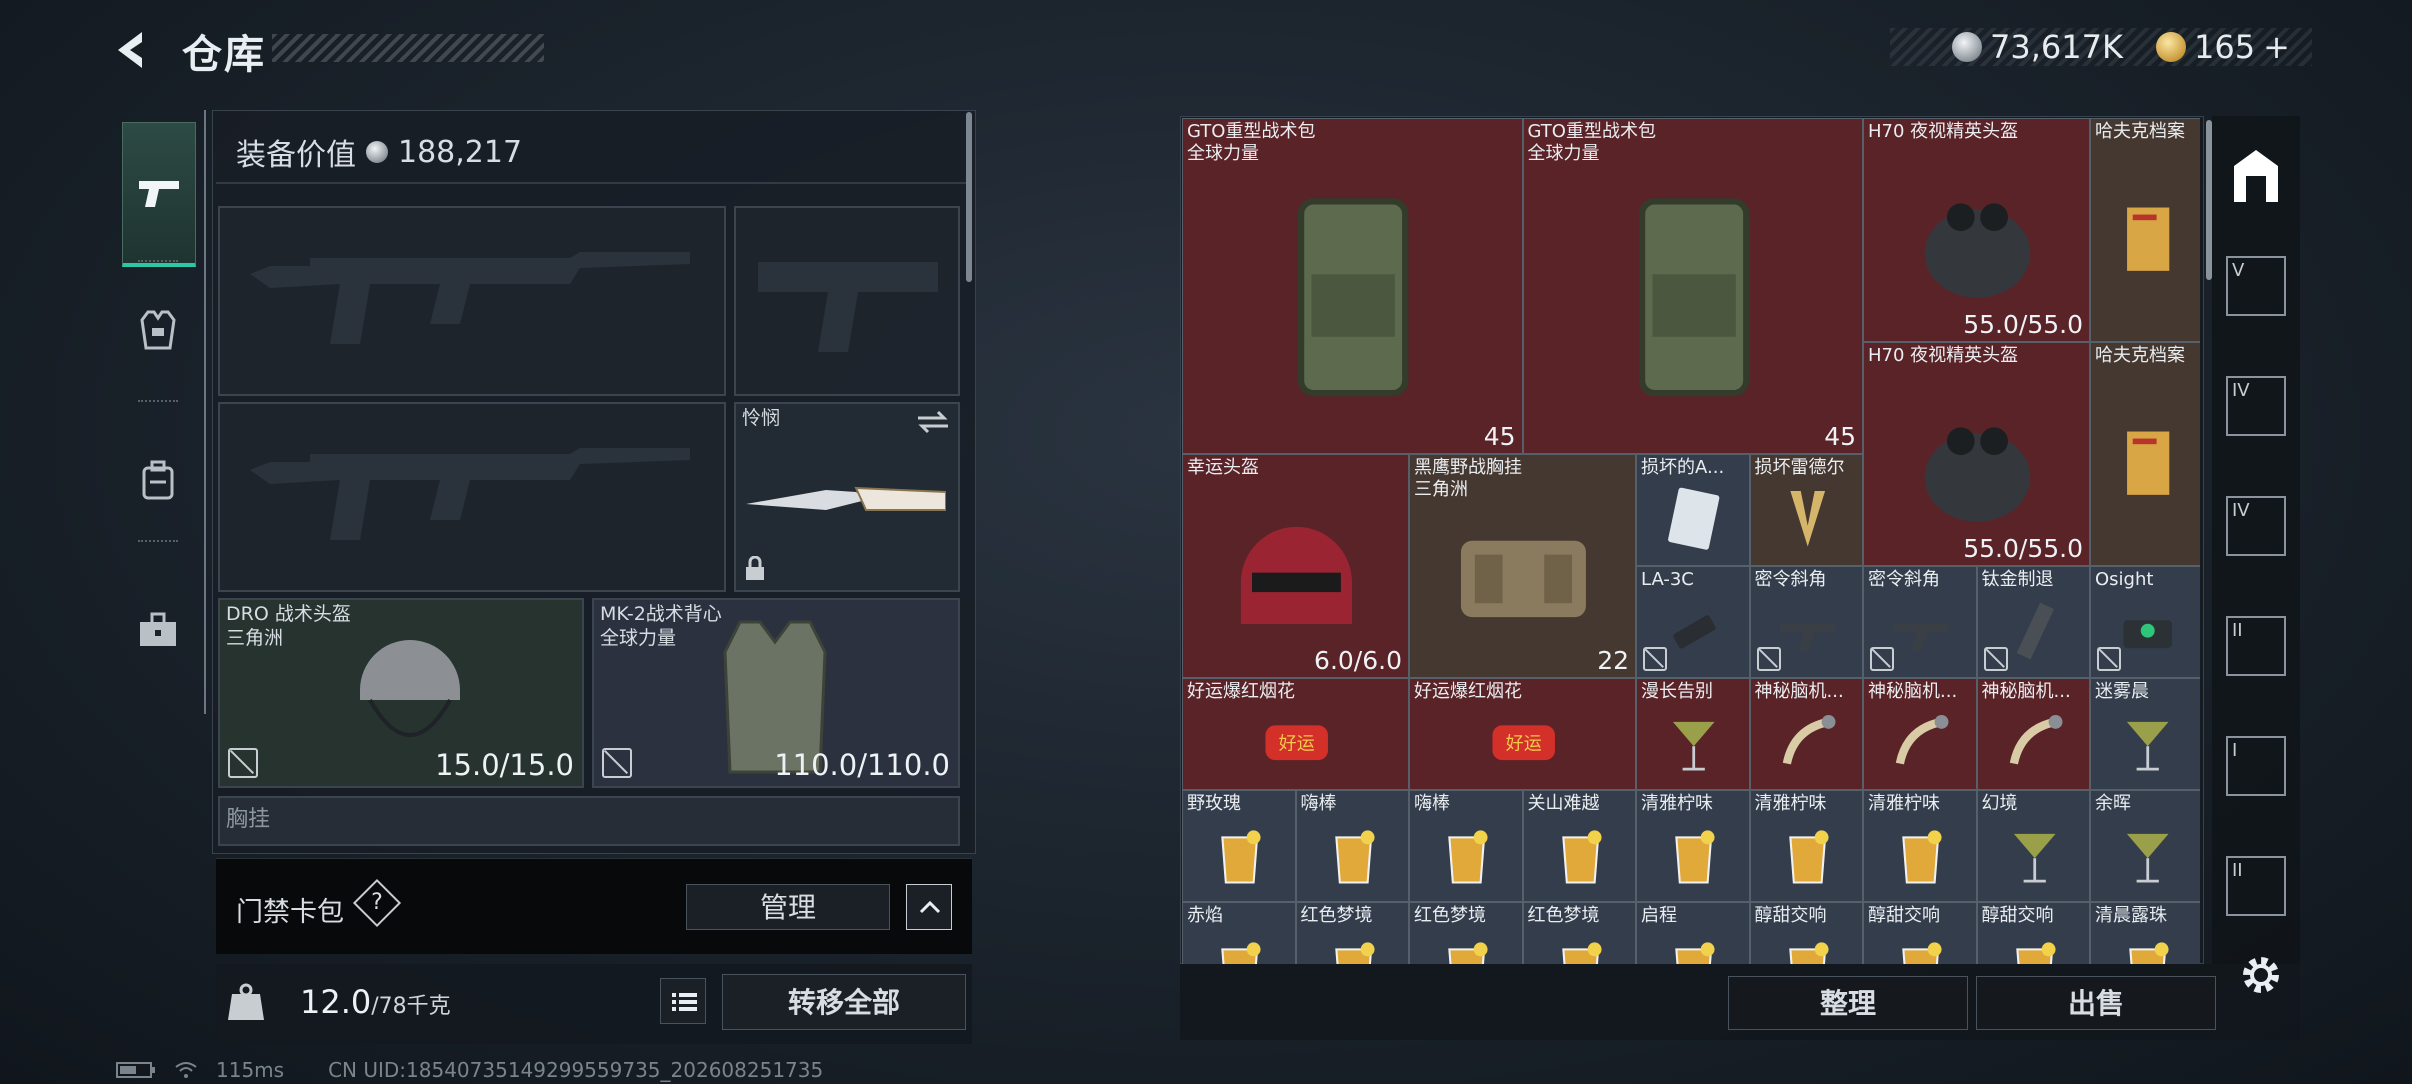 The width and height of the screenshot is (2412, 1084). Describe the element at coordinates (1522, 566) in the screenshot. I see `stash-item: 黑鹰野战胸挂 三角洲 22` at that location.